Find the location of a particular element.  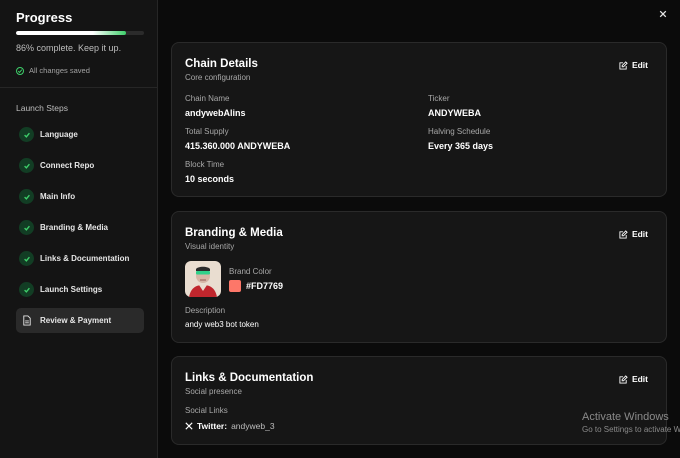

color-swatch is located at coordinates (235, 286).